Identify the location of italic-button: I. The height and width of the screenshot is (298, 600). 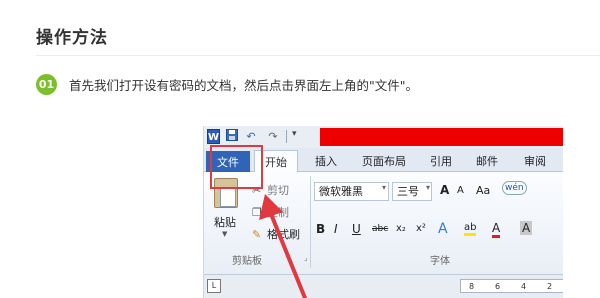
(336, 229).